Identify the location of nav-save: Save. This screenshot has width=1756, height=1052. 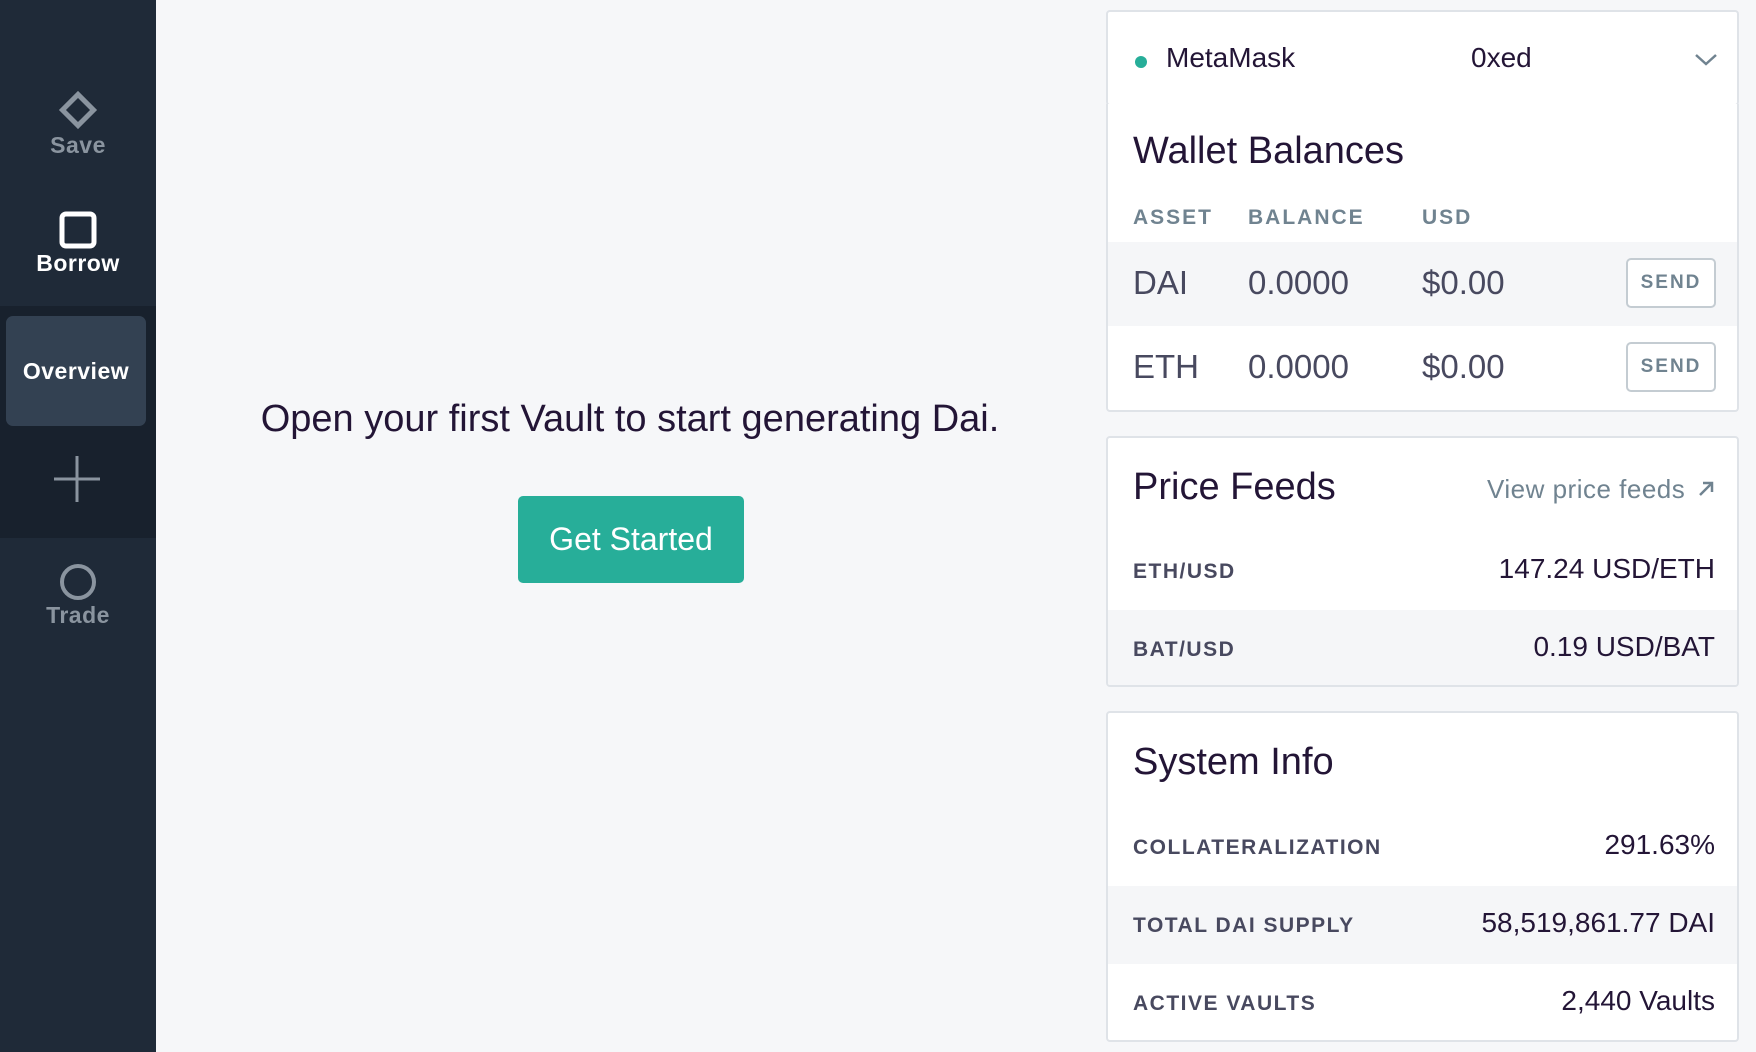
(78, 123).